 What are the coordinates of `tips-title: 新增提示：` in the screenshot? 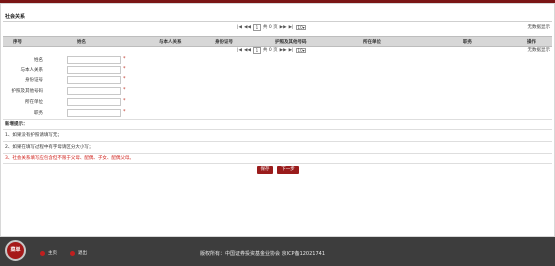 It's located at (16, 124).